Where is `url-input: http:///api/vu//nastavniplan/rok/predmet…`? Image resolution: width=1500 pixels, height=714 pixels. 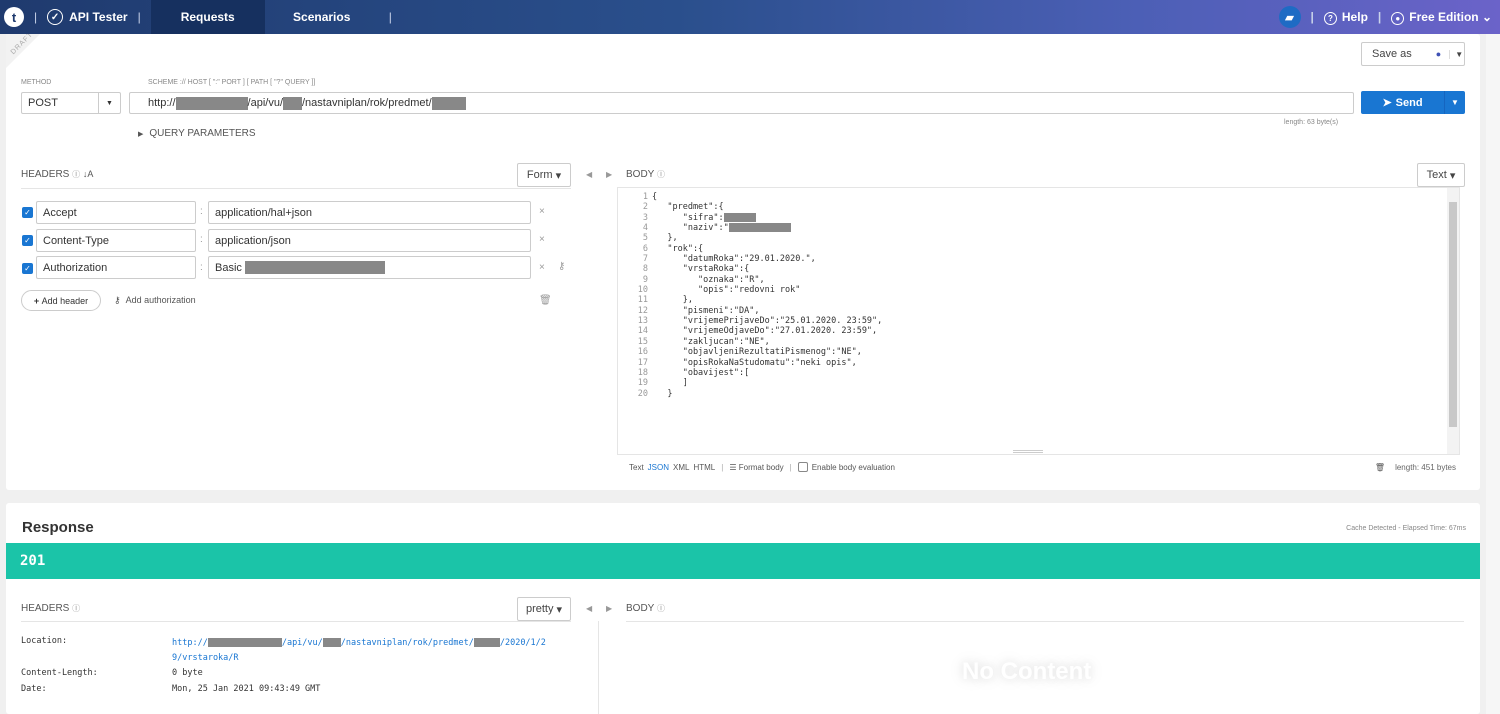
url-input: http:///api/vu//nastavniplan/rok/predmet… is located at coordinates (741, 103).